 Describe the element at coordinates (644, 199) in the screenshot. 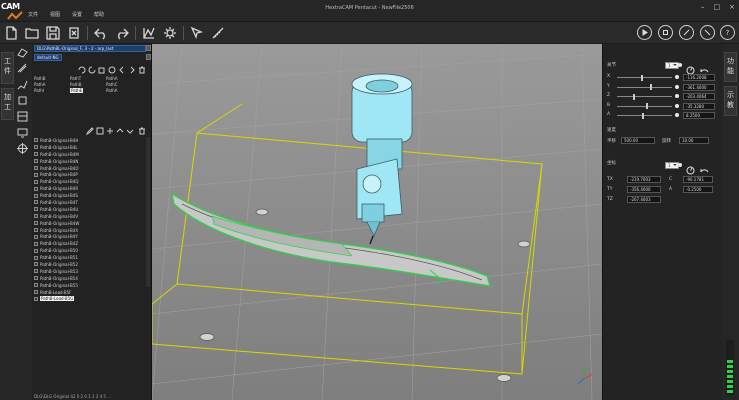

I see `coord-value: -207.4003` at that location.